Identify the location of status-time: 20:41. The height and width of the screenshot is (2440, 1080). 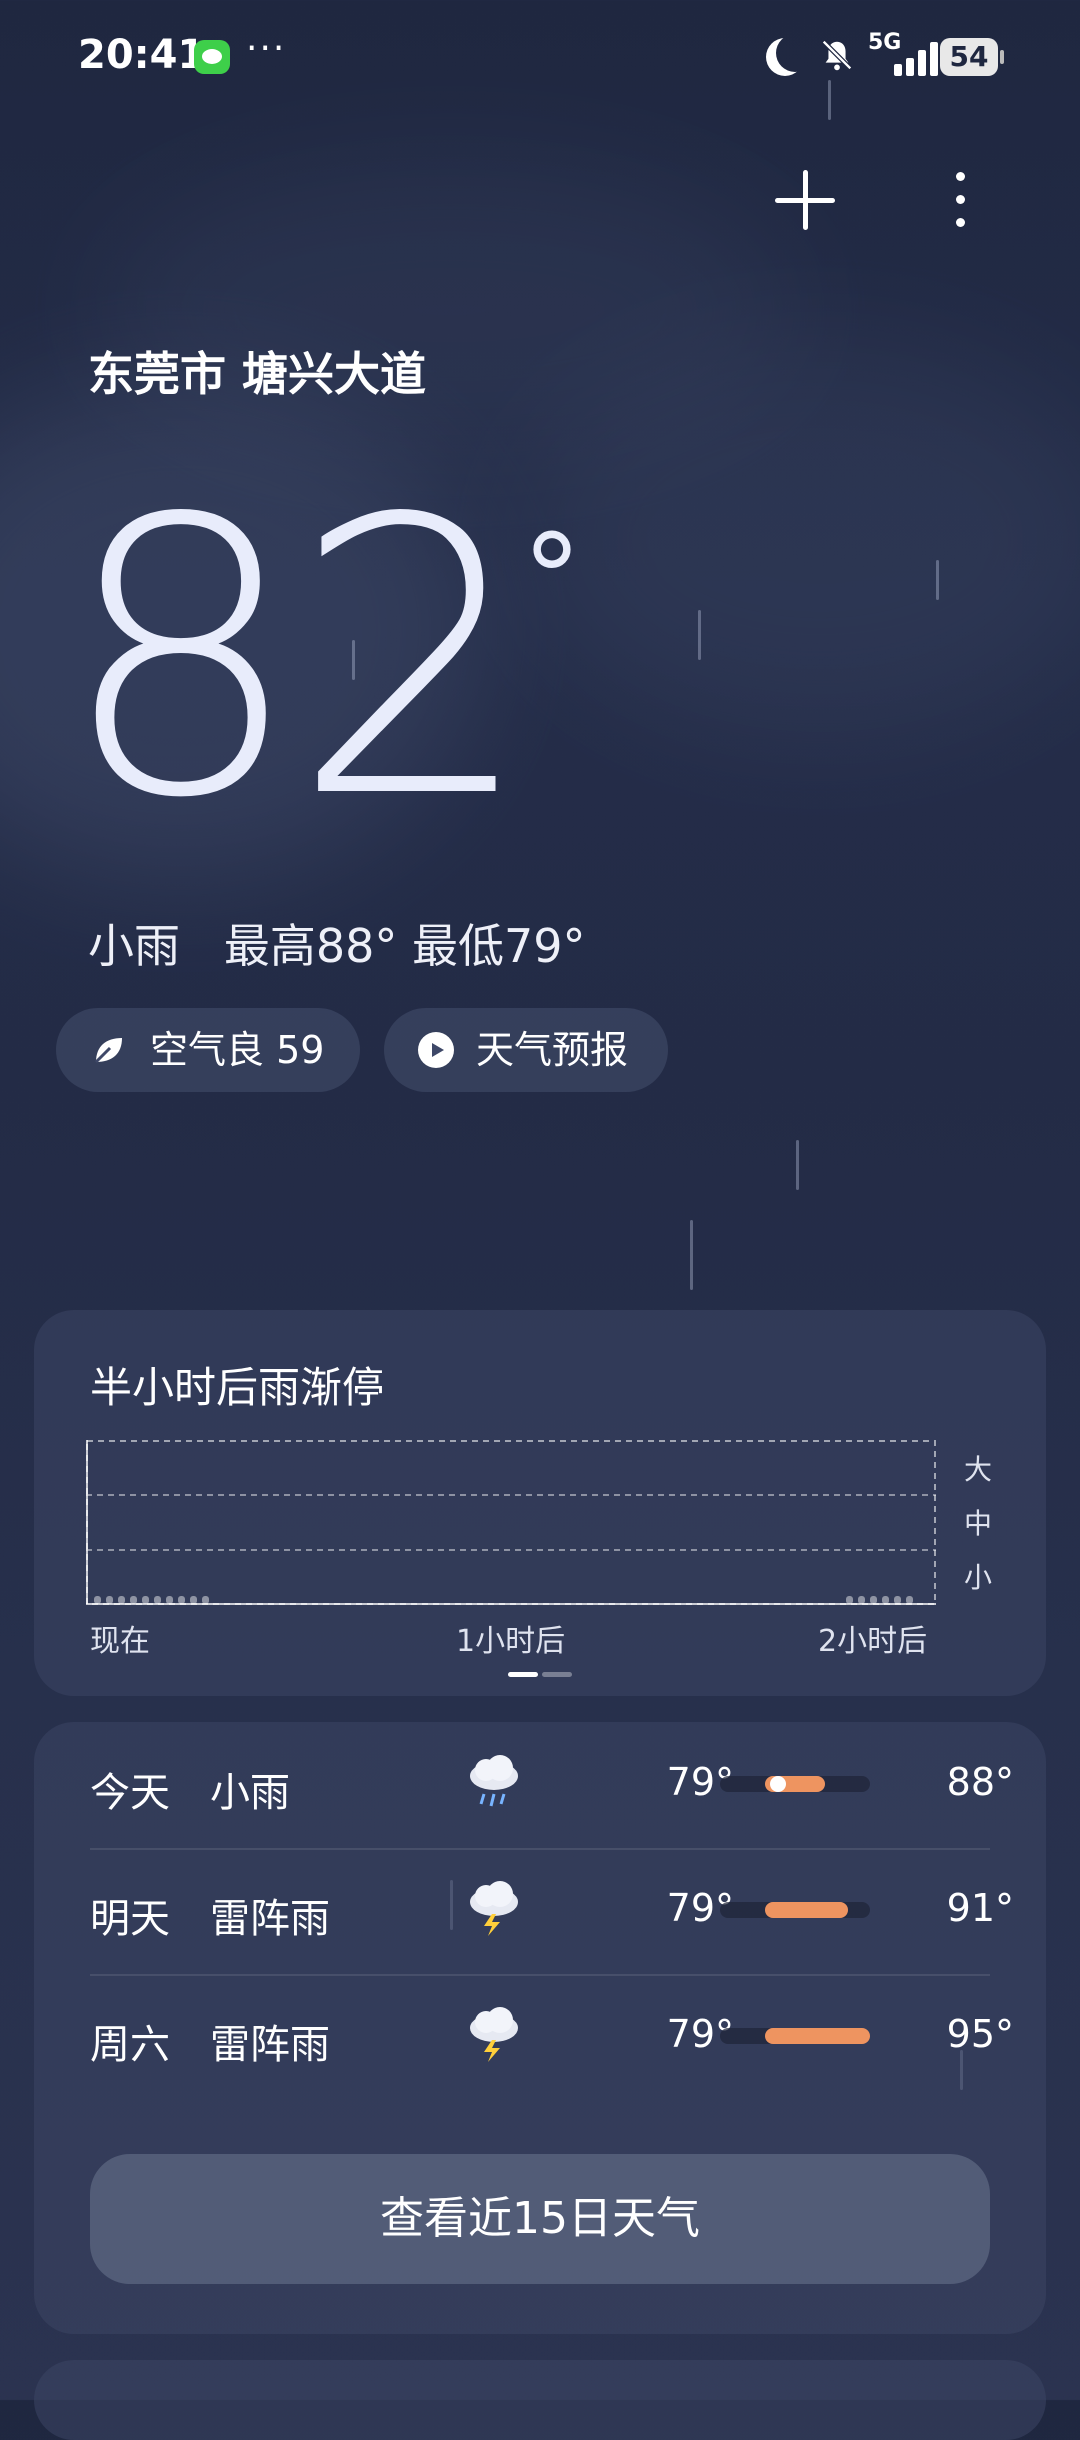
(142, 55).